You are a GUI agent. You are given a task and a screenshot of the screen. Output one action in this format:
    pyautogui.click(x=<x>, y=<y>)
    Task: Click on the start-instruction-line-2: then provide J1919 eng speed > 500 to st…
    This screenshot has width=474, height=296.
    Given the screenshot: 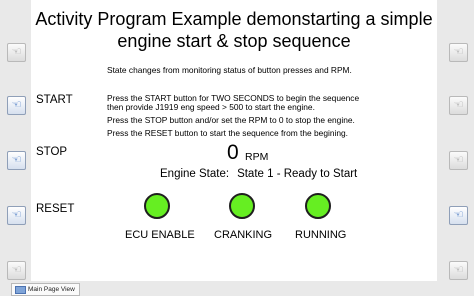 What is the action you would take?
    pyautogui.click(x=211, y=107)
    